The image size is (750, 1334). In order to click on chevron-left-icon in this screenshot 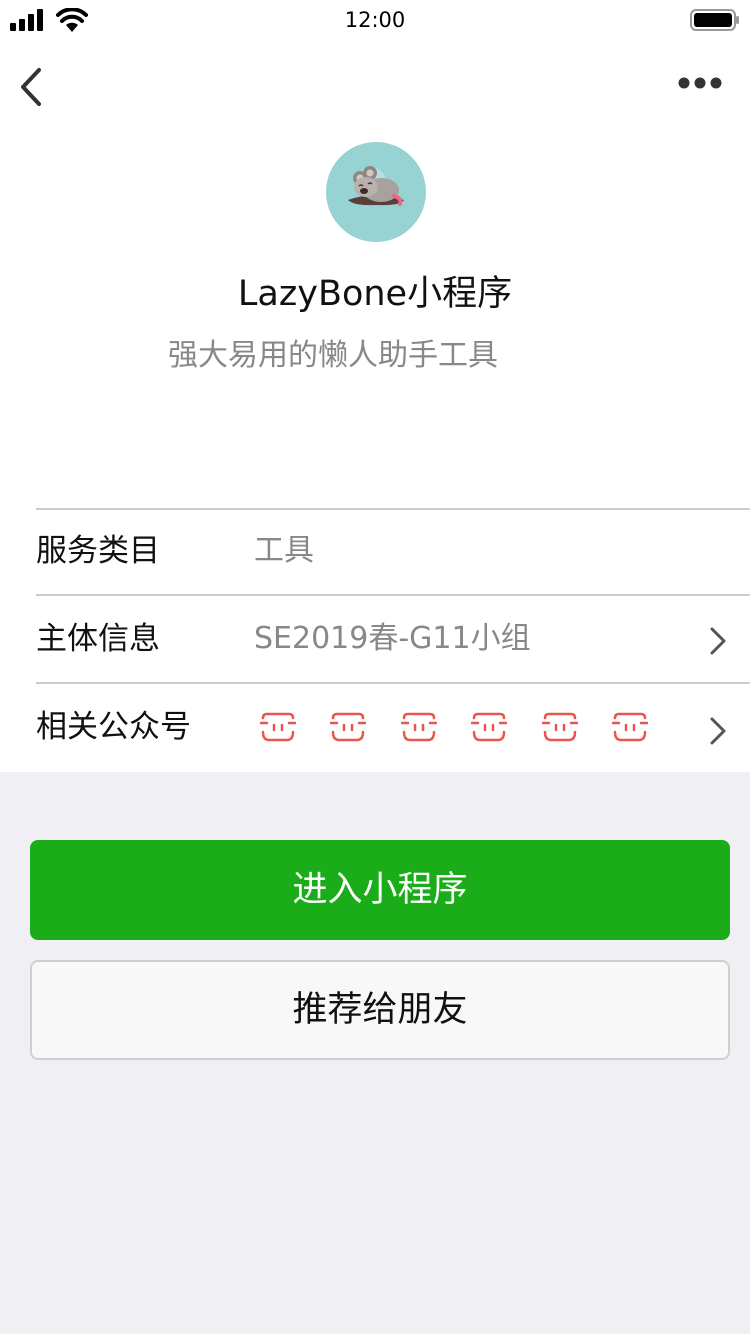, I will do `click(31, 87)`.